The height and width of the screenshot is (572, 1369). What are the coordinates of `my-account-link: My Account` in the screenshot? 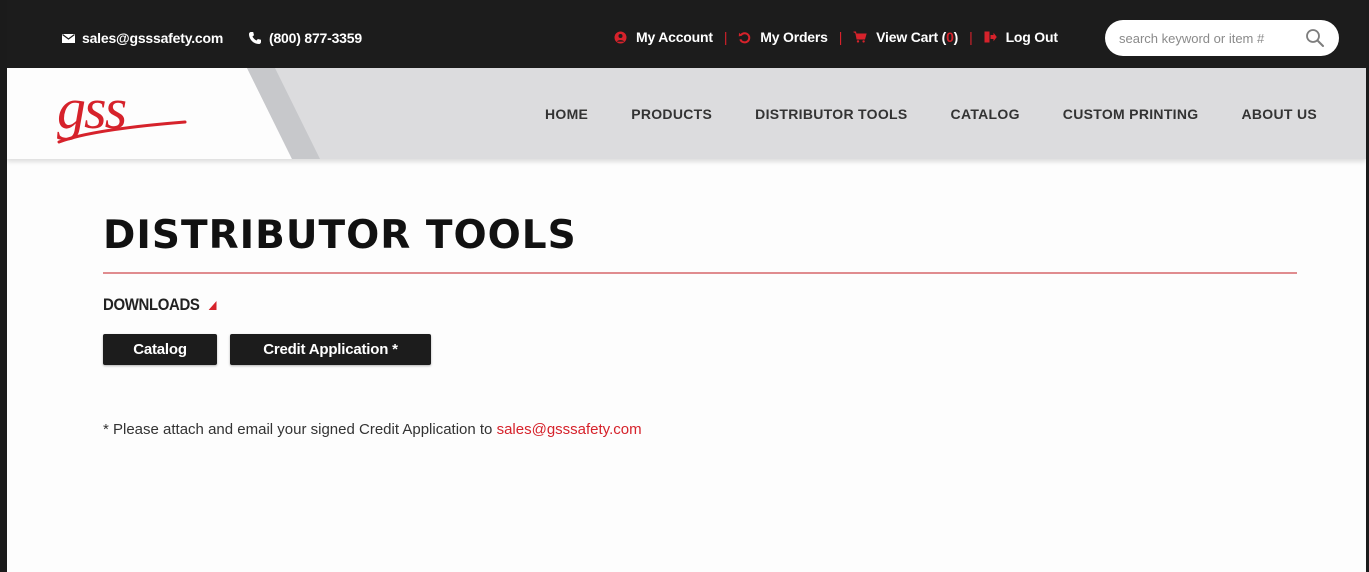 It's located at (663, 37).